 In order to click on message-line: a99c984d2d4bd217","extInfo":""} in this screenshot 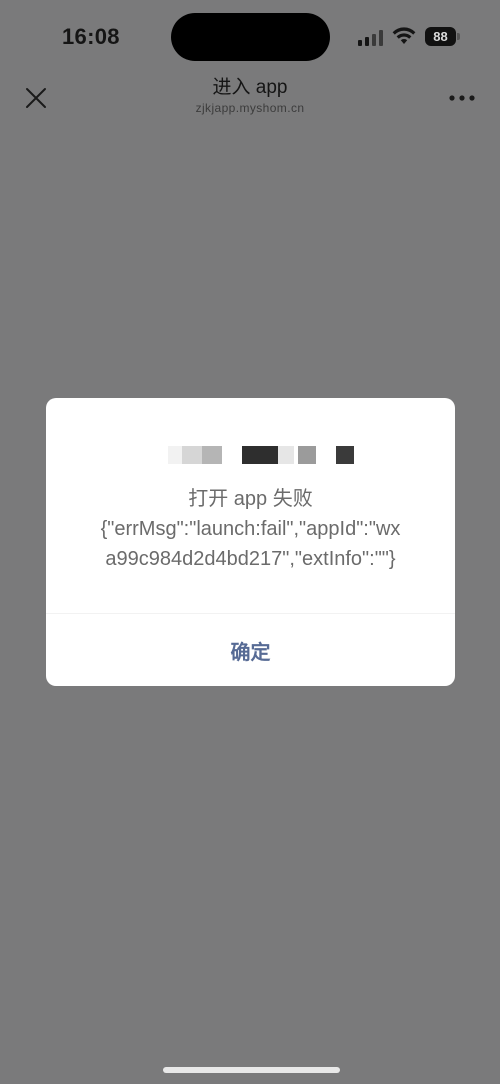, I will do `click(250, 559)`.